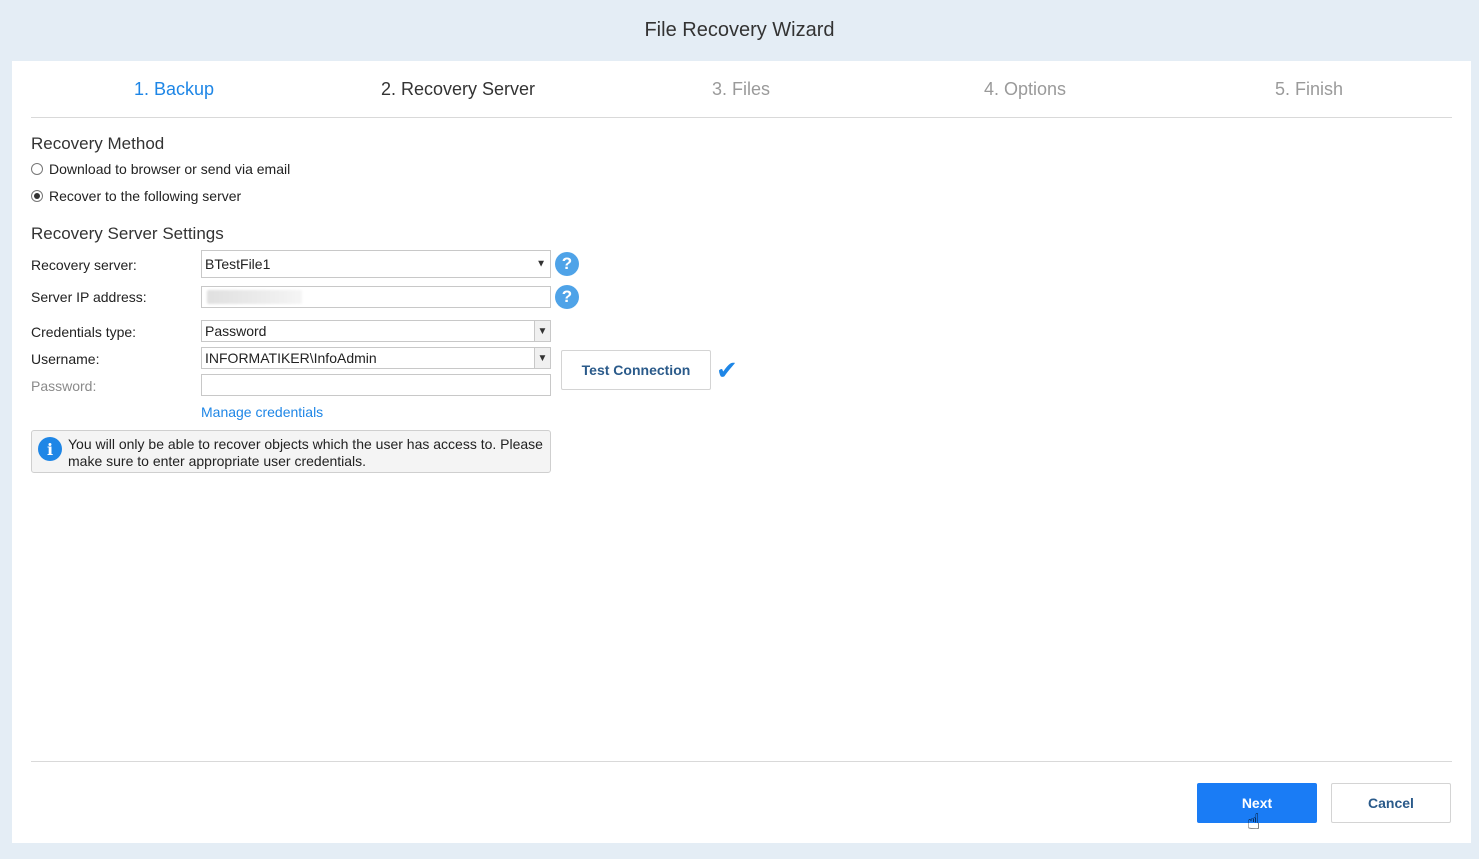  I want to click on credentials-type-label: Credentials type:, so click(84, 332).